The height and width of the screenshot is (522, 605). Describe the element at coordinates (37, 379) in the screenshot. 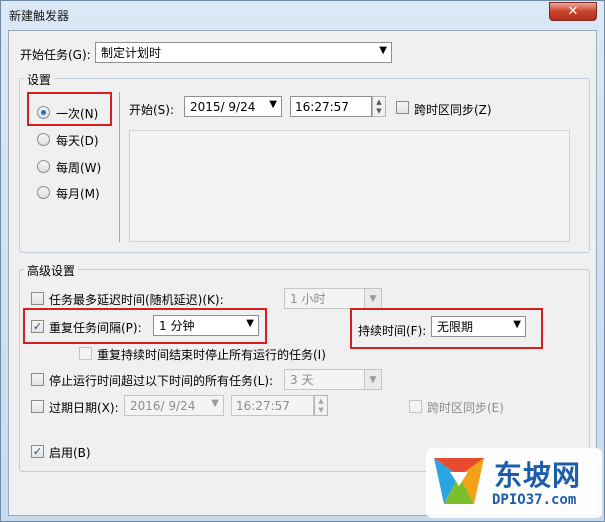

I see `stop-longer-checkbox` at that location.